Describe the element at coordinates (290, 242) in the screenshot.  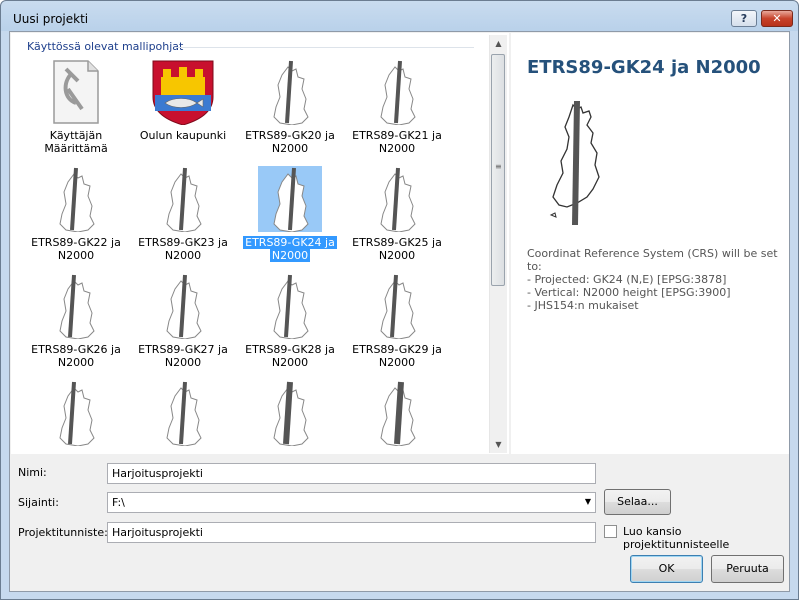
I see `template-label-line: ETRS89-GK24 ja` at that location.